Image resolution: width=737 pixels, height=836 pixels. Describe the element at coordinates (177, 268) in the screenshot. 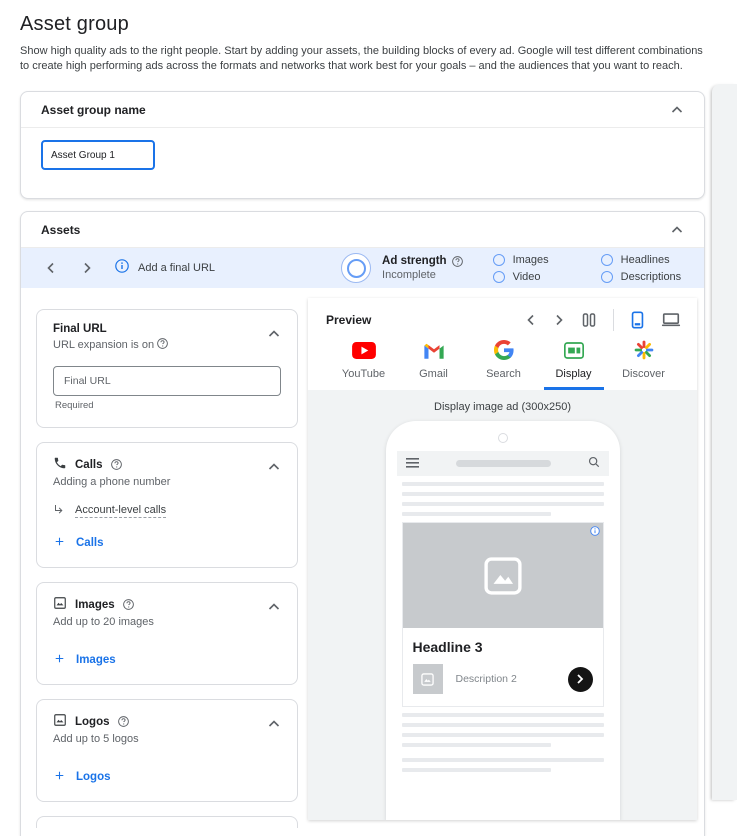

I see `add-final-url-label: Add a final URL` at that location.